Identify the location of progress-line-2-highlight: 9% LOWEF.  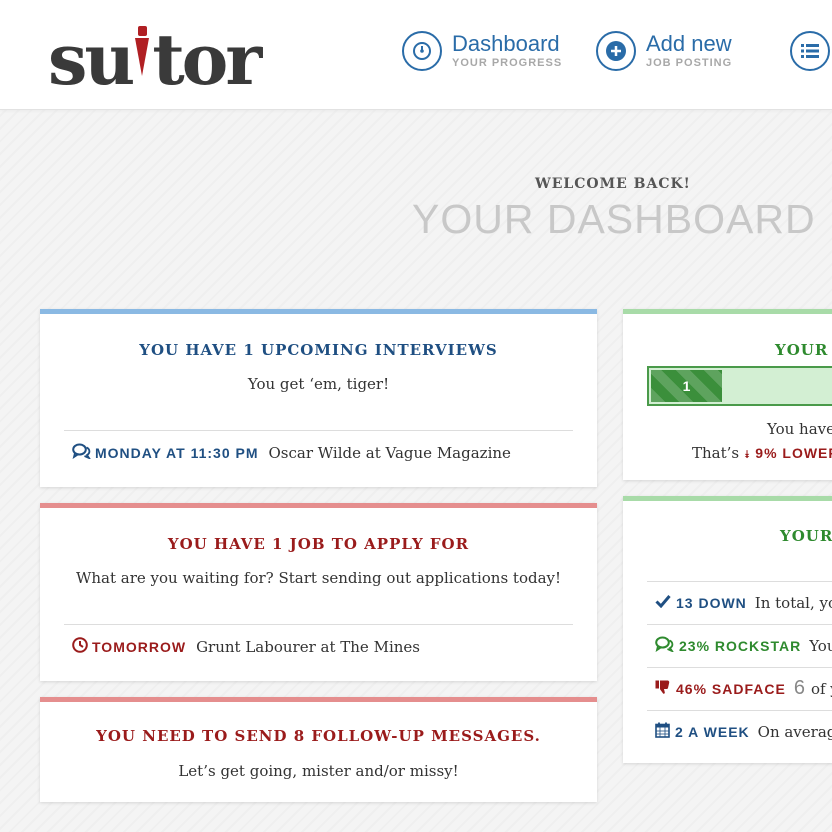
(793, 453).